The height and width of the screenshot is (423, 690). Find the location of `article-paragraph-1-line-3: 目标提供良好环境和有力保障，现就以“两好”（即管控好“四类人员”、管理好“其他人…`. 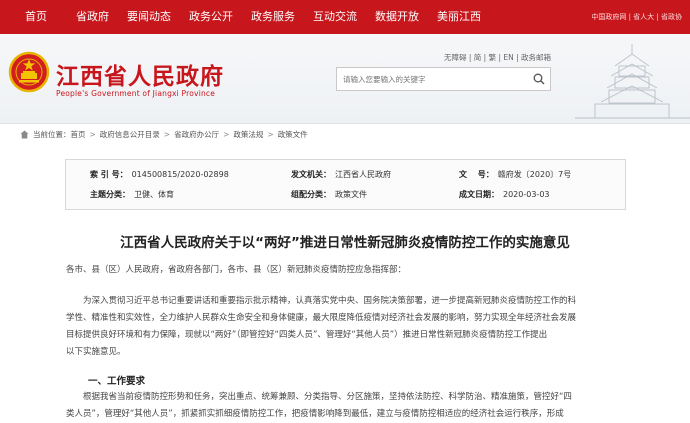

article-paragraph-1-line-3: 目标提供良好环境和有力保障，现就以“两好”（即管控好“四类人员”、管理好“其他人… is located at coordinates (307, 335).